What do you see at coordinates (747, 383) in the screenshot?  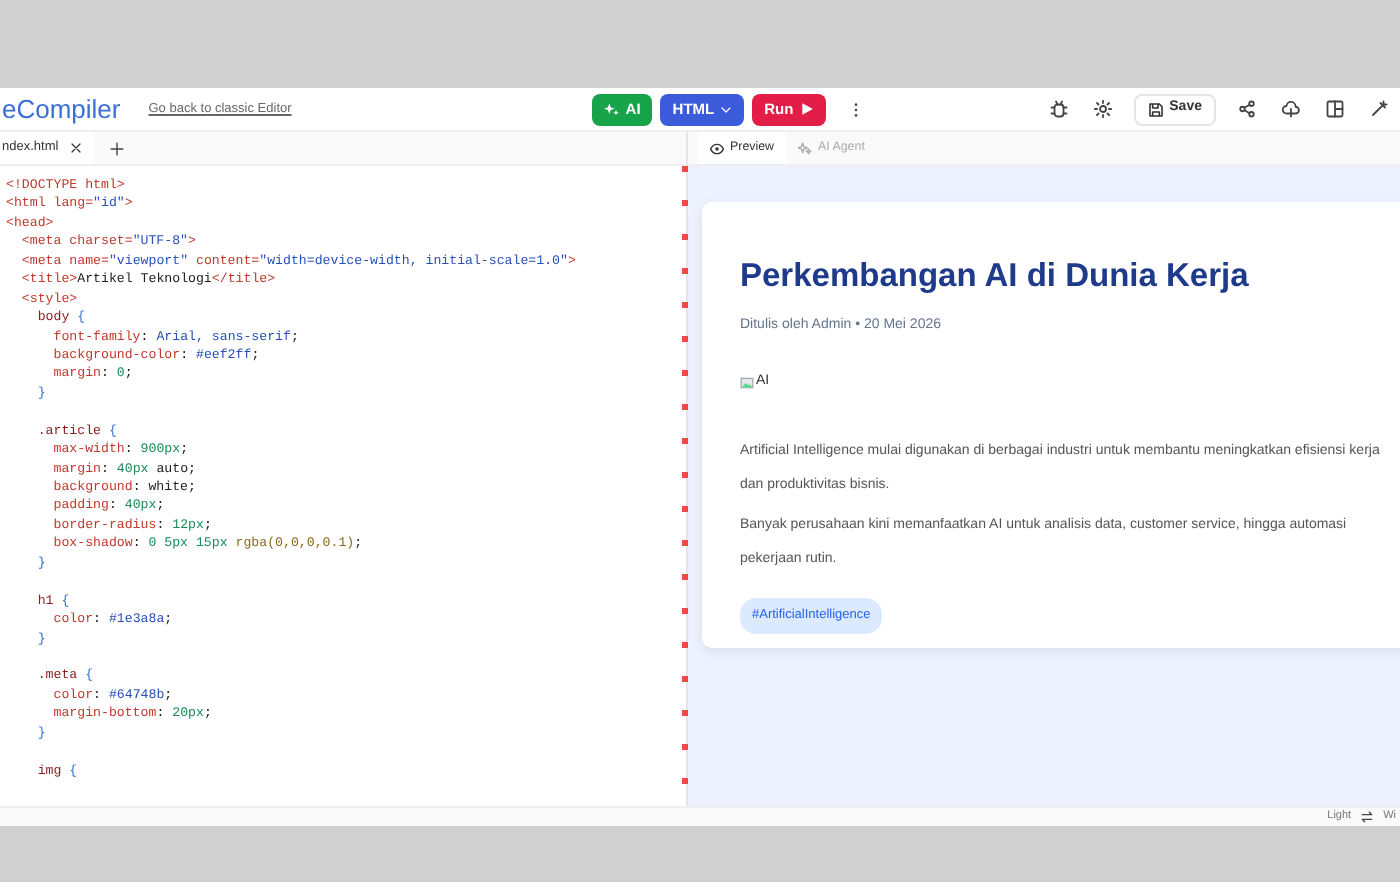 I see `broken-image-icon` at bounding box center [747, 383].